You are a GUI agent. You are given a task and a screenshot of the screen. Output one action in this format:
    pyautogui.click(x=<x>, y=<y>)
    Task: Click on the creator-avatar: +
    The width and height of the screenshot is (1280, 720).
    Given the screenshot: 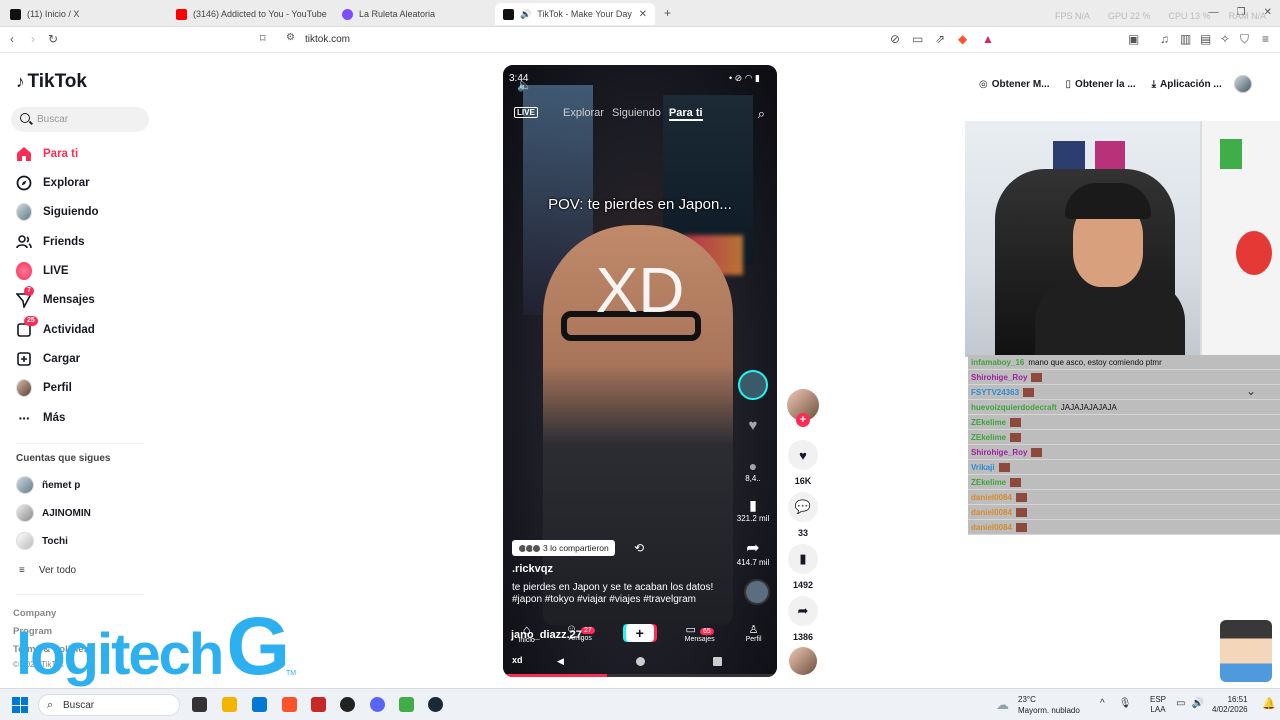 What is the action you would take?
    pyautogui.click(x=803, y=408)
    